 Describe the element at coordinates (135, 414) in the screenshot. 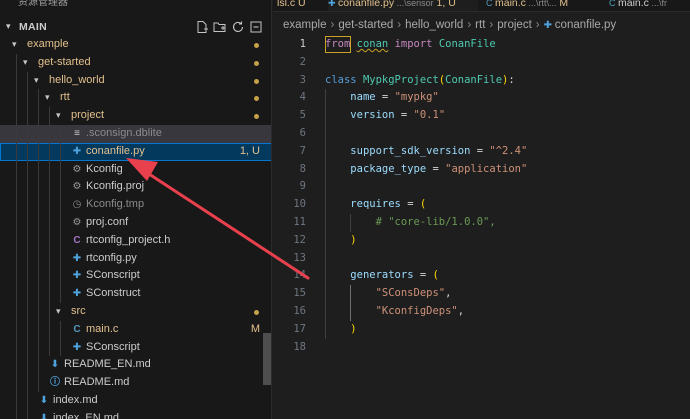

I see `tree-file: ⬇ index_EN.md` at that location.